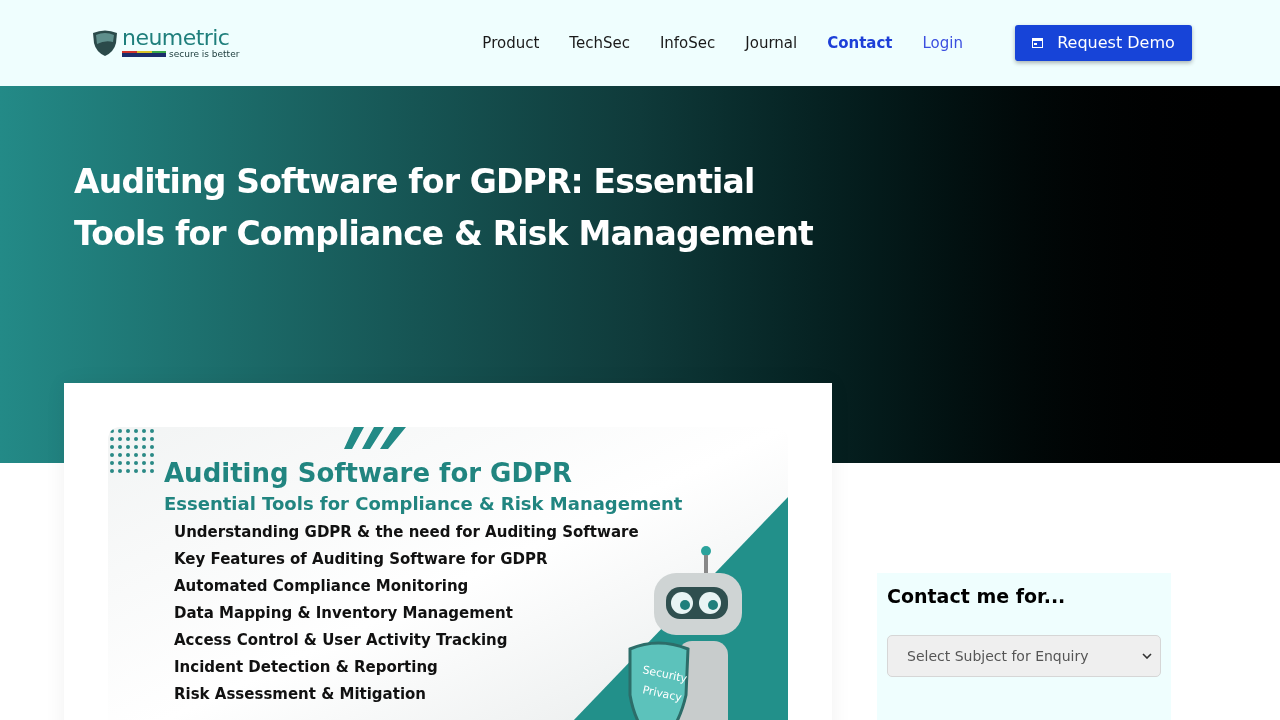 The width and height of the screenshot is (1280, 720). I want to click on dot-grid-icon, so click(131, 450).